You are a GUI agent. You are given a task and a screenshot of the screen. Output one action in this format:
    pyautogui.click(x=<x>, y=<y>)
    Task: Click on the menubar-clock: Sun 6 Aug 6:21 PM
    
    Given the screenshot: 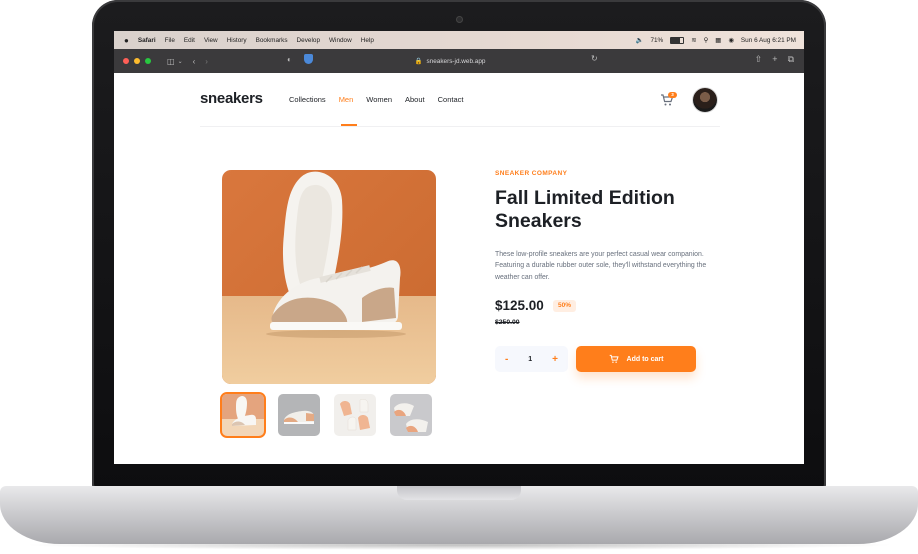 What is the action you would take?
    pyautogui.click(x=768, y=40)
    